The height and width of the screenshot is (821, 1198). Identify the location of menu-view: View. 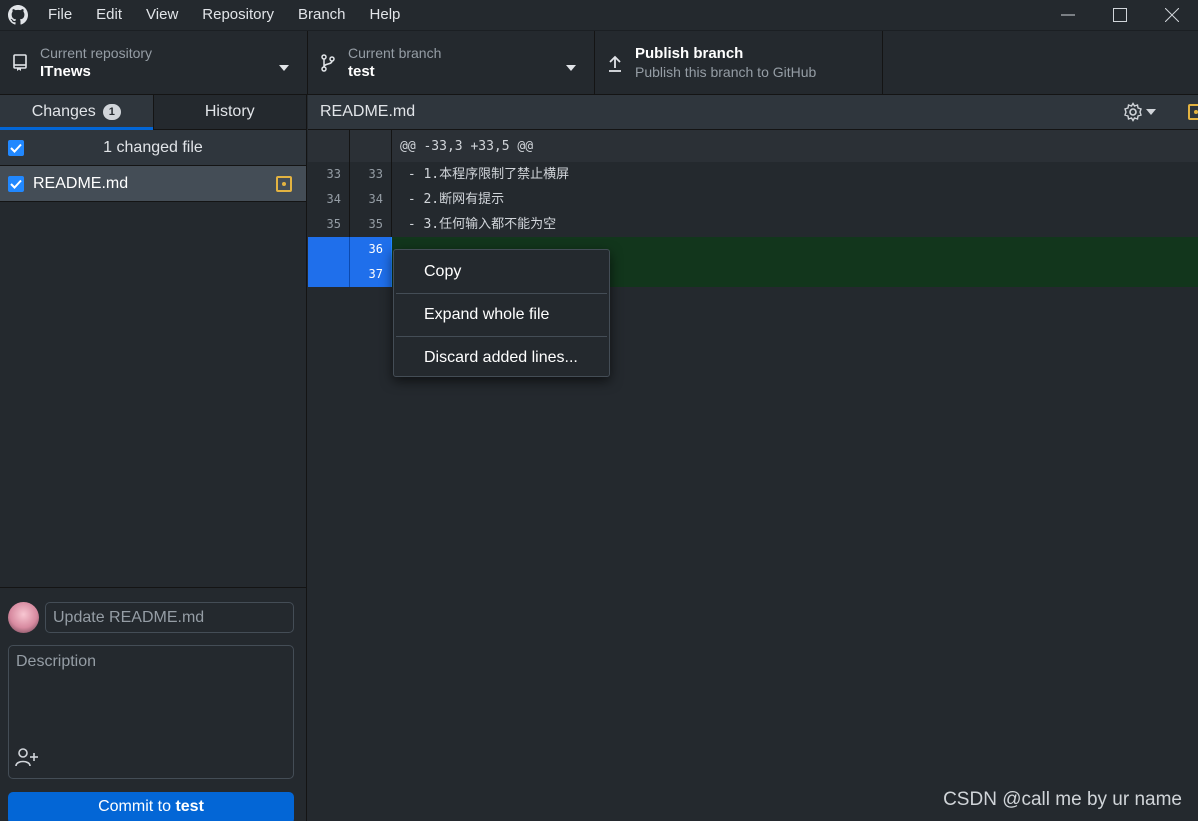
(162, 14).